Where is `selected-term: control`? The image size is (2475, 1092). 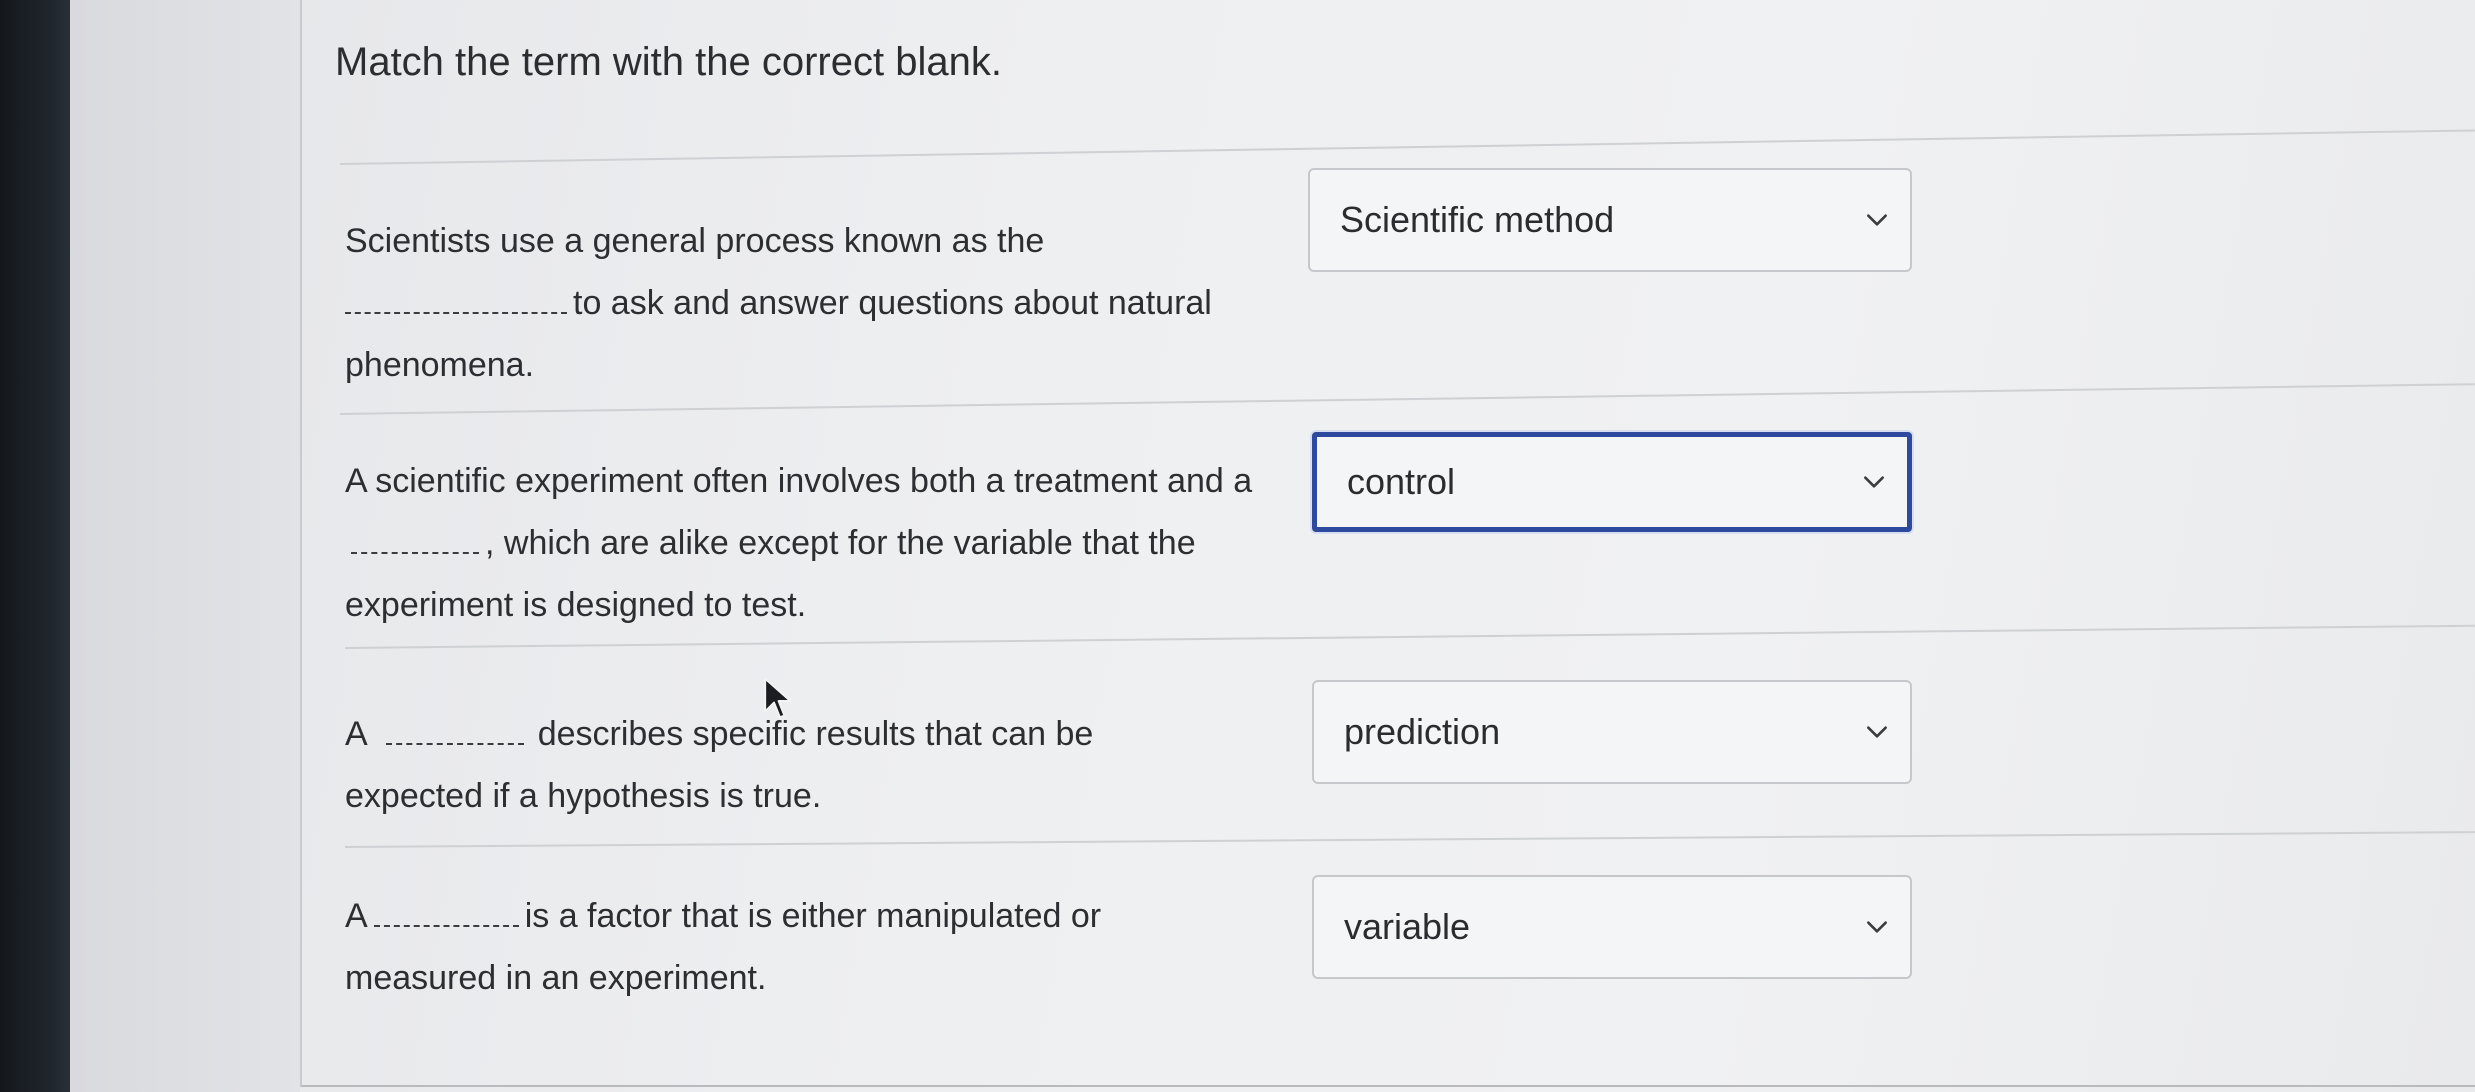 selected-term: control is located at coordinates (1401, 481).